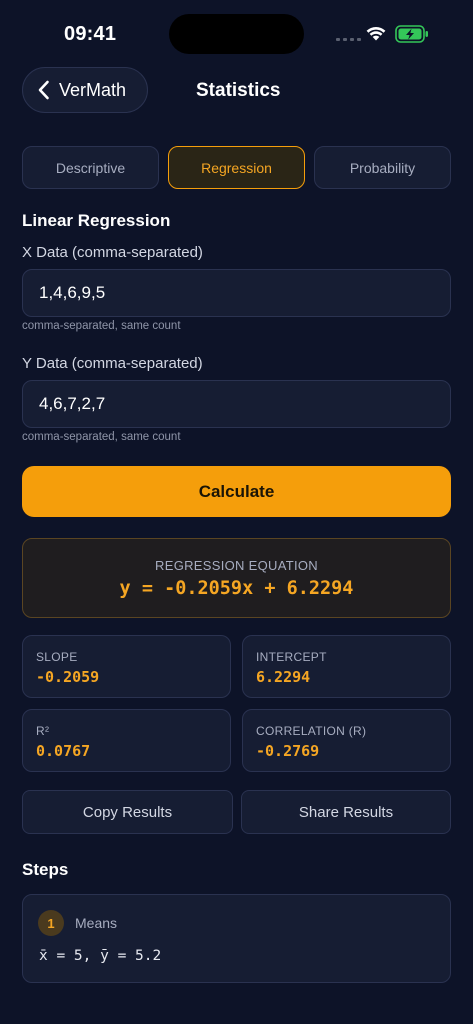 This screenshot has width=473, height=1024. What do you see at coordinates (112, 363) in the screenshot?
I see `y-data-label: Y Data (comma-separated)` at bounding box center [112, 363].